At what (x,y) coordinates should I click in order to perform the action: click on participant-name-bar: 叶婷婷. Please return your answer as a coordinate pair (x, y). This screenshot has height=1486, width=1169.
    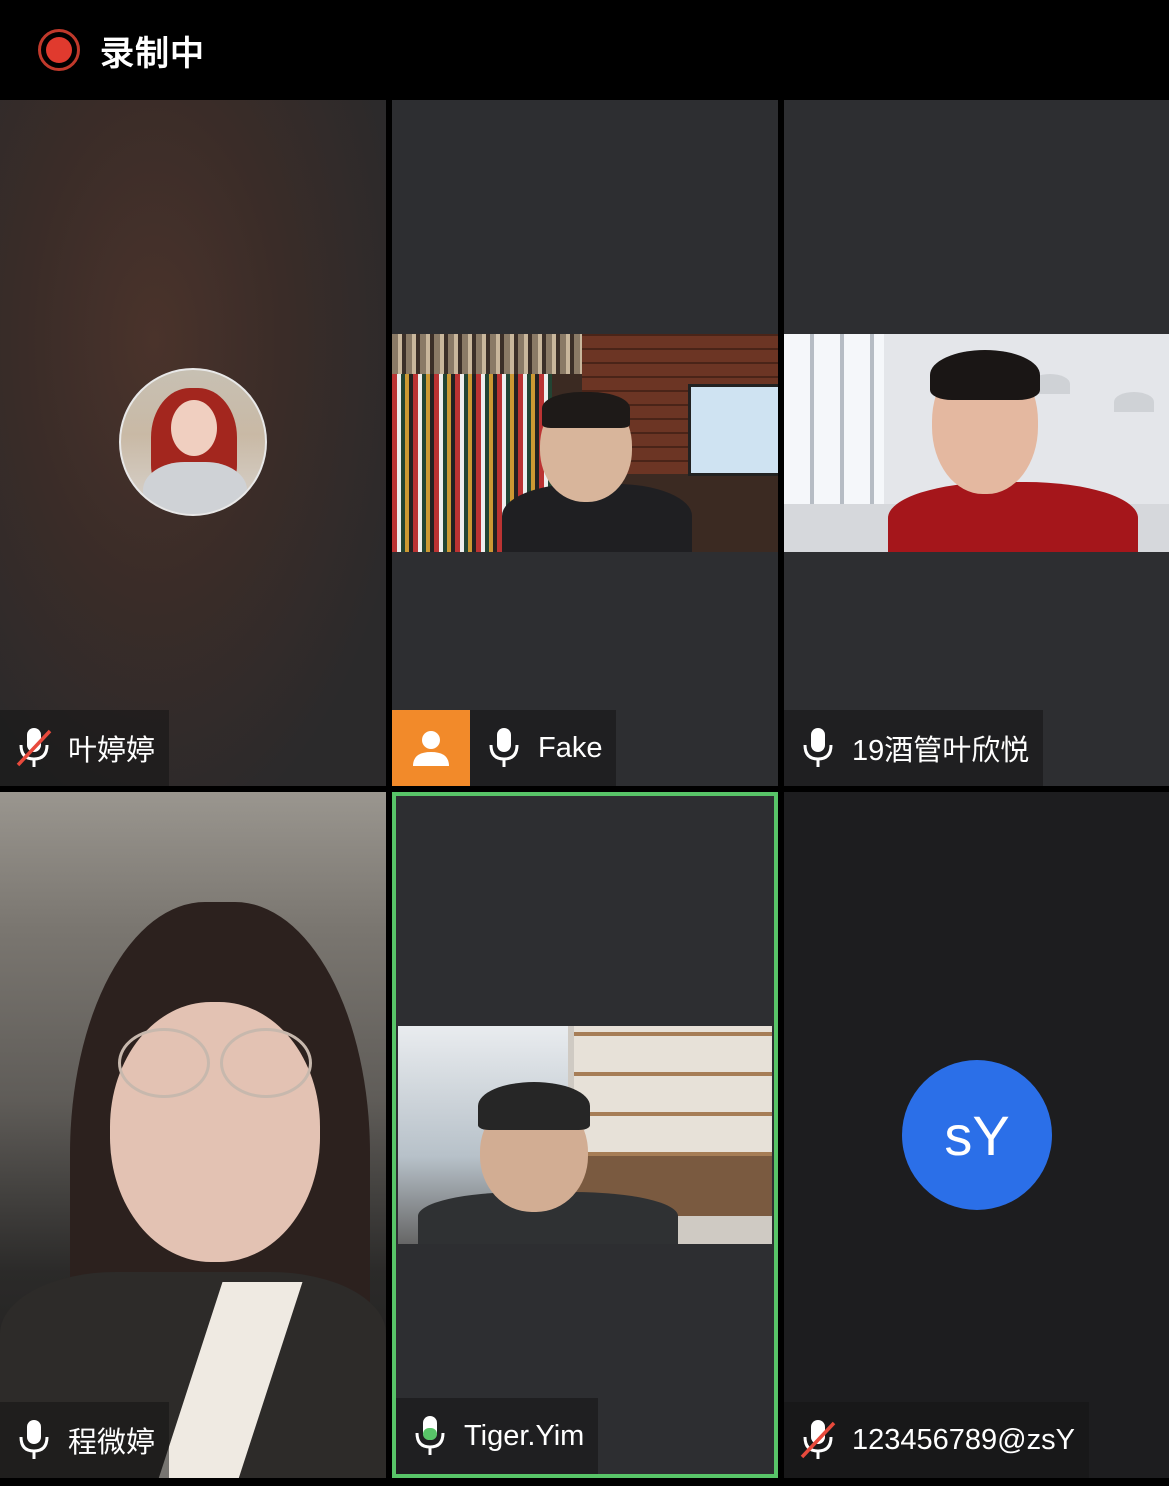
    Looking at the image, I should click on (85, 748).